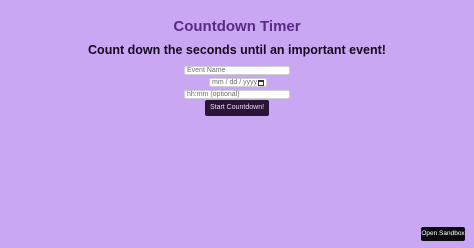 This screenshot has height=248, width=474. Describe the element at coordinates (235, 82) in the screenshot. I see `event-date-placeholder: mm / dd / yyyy` at that location.